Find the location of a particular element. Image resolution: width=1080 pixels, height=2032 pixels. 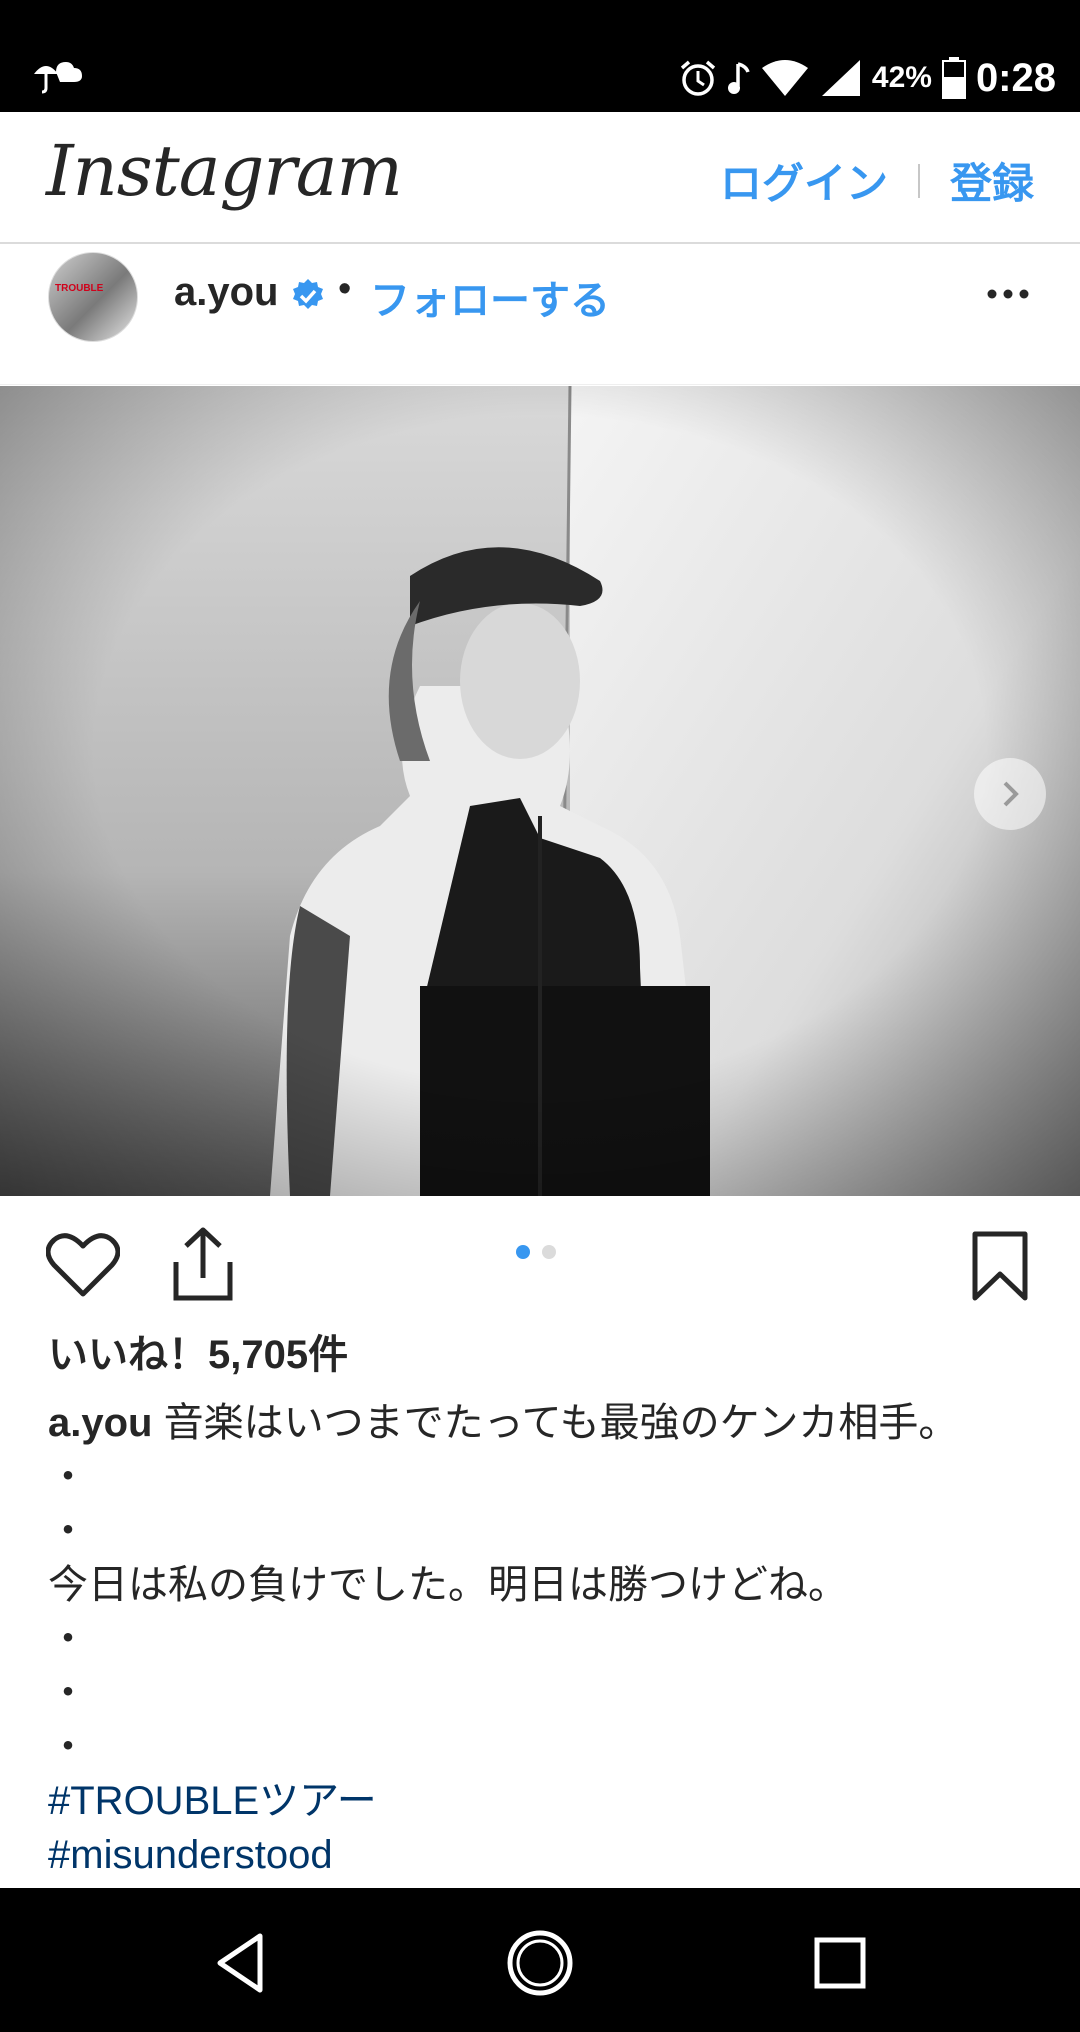

home-icon is located at coordinates (540, 1963).